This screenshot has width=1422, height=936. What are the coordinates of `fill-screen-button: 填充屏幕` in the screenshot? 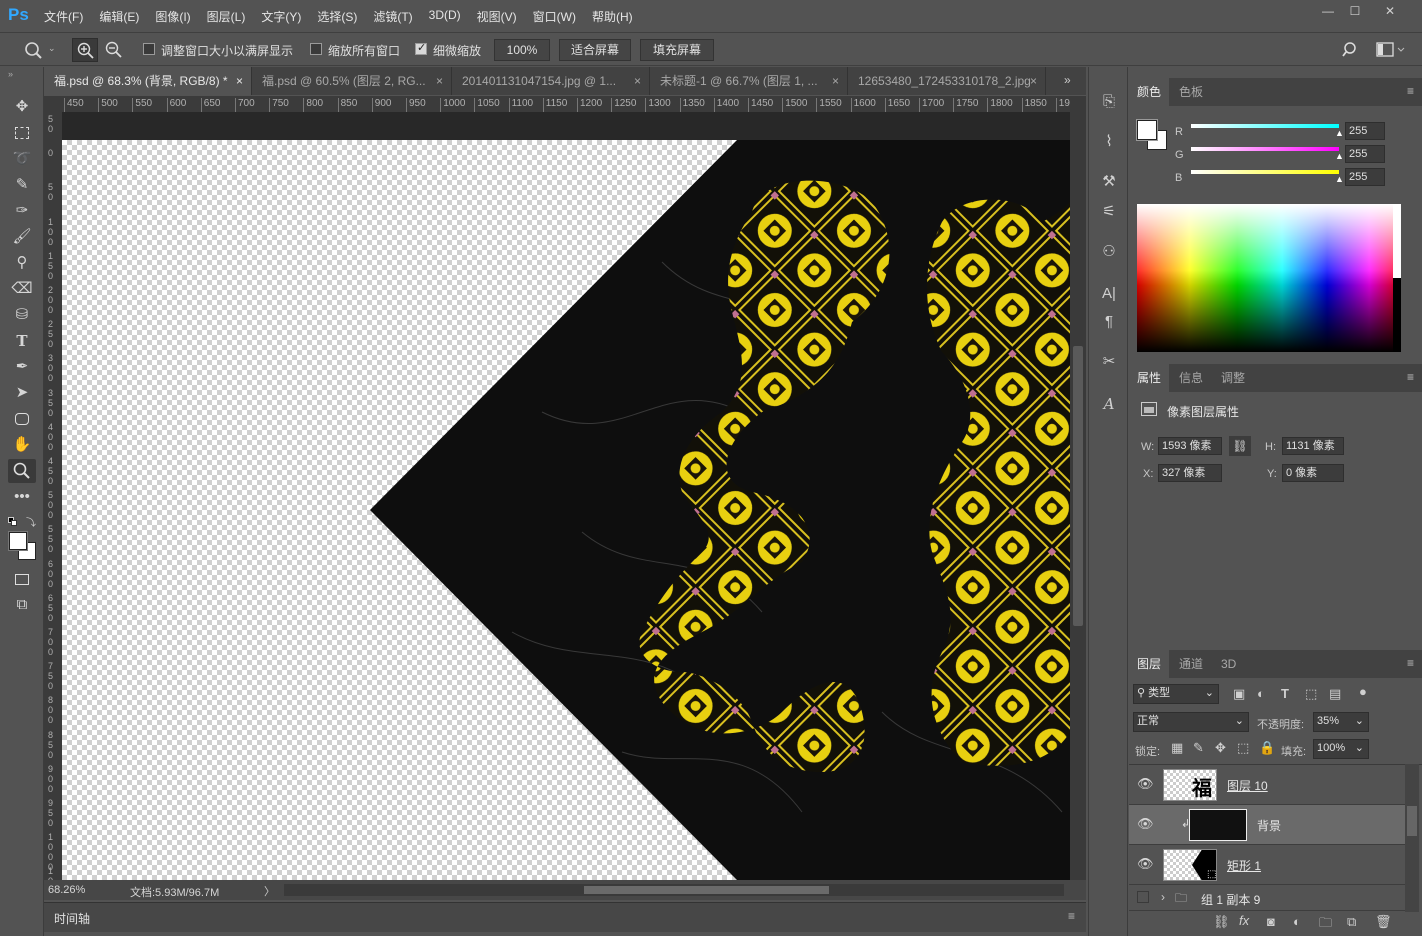 It's located at (677, 50).